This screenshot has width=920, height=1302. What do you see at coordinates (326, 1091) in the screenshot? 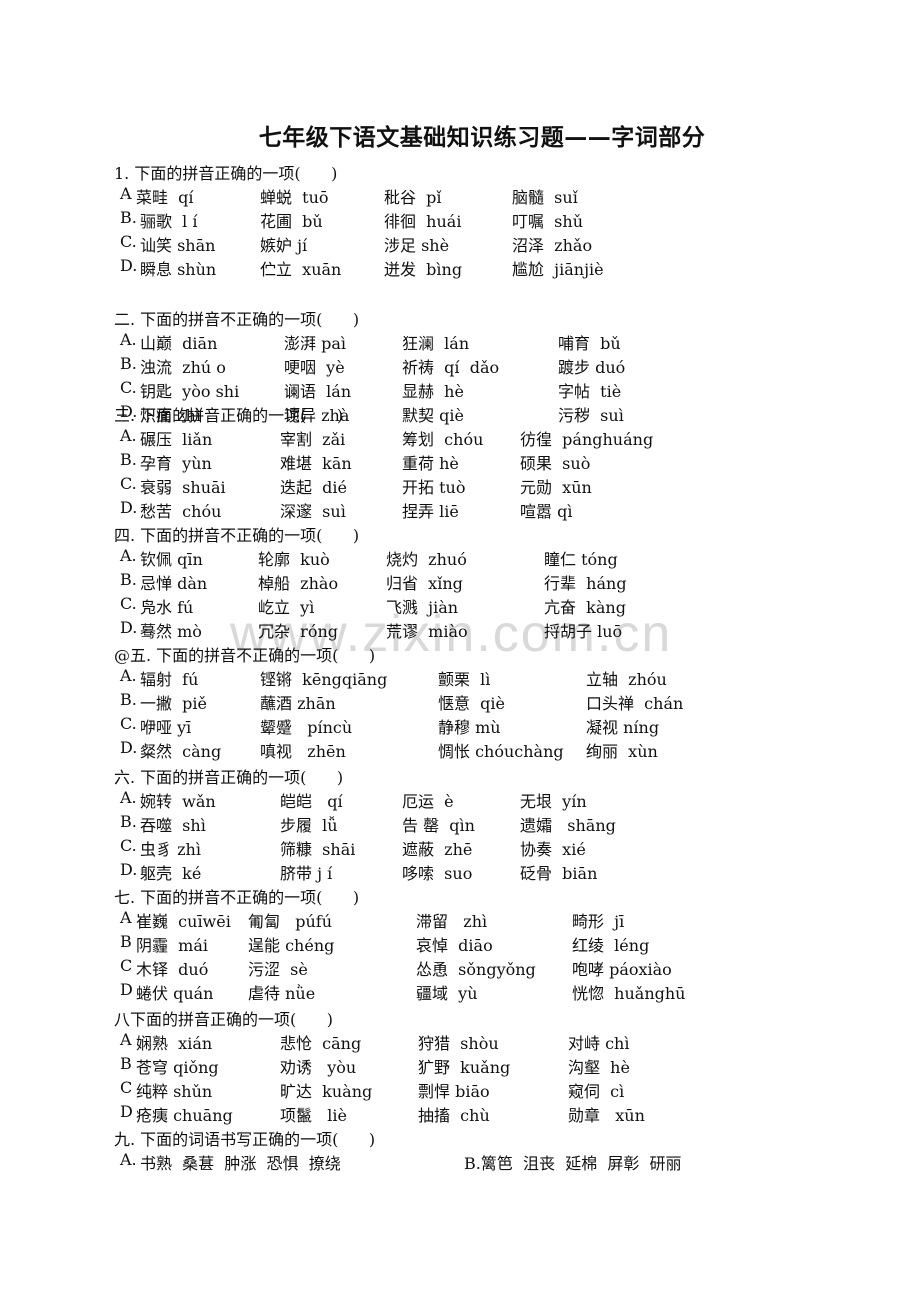
I see `option-item: 旷达 kuàng` at bounding box center [326, 1091].